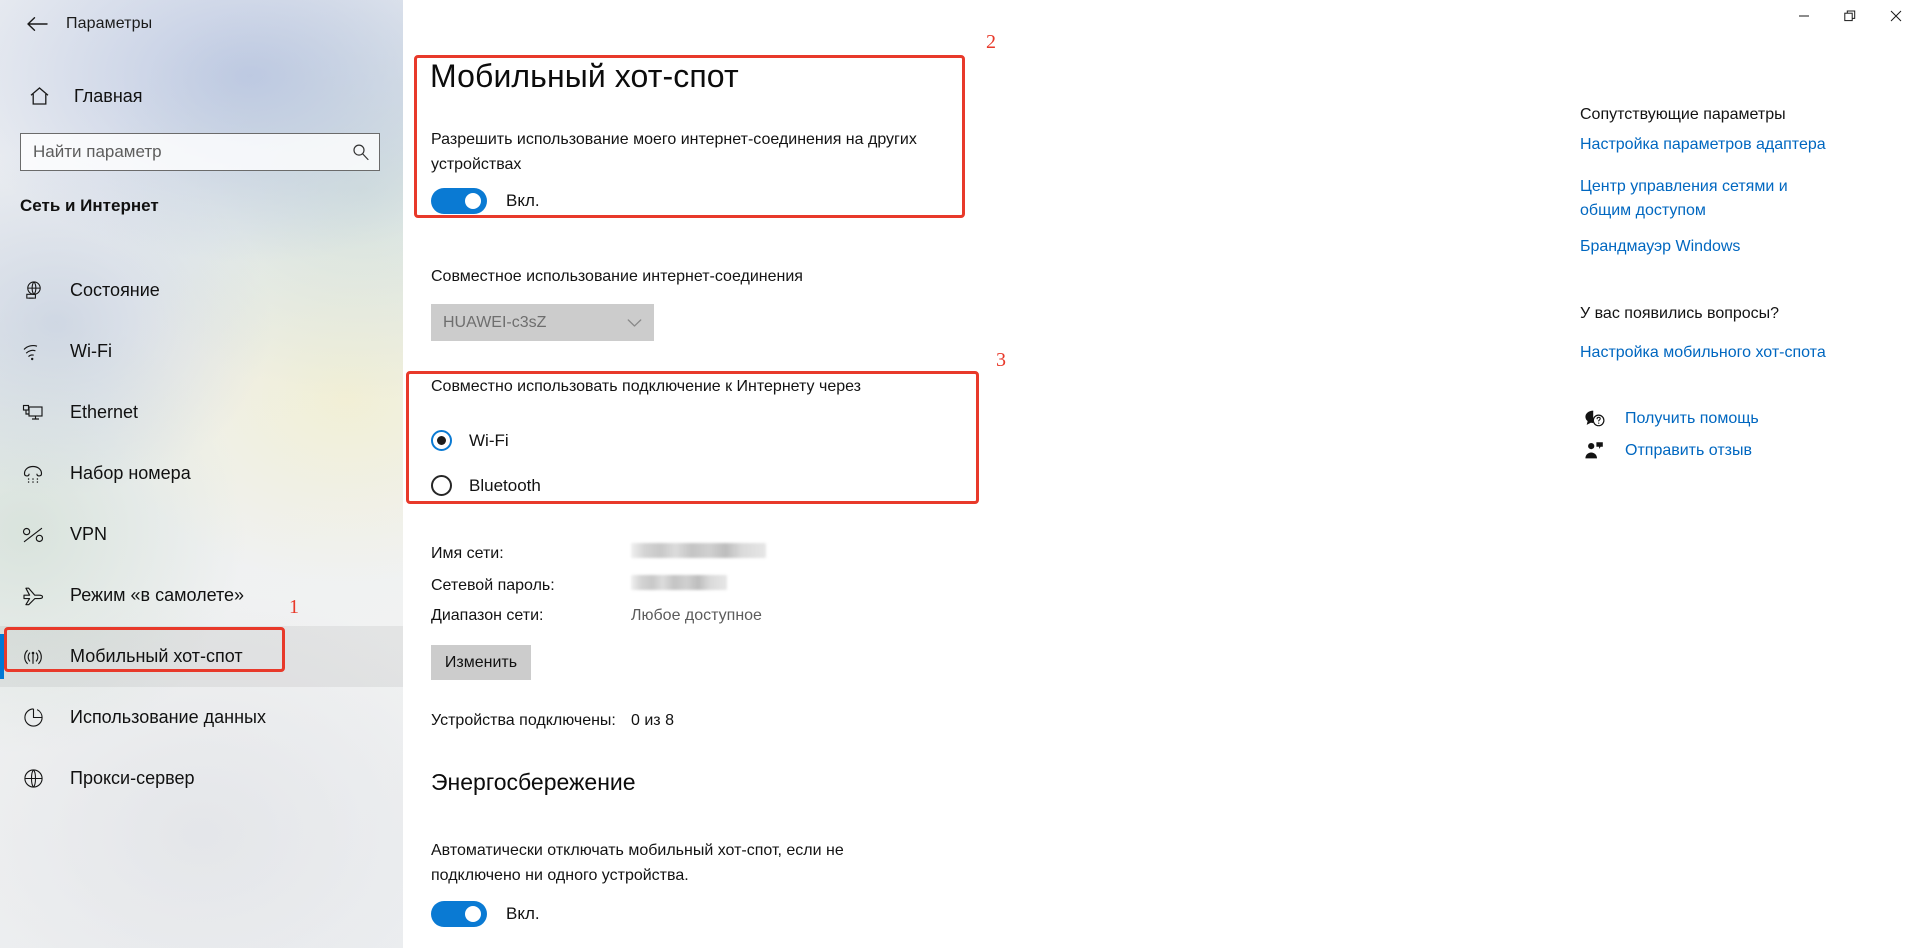  I want to click on titlebar: Параметры, so click(201, 24).